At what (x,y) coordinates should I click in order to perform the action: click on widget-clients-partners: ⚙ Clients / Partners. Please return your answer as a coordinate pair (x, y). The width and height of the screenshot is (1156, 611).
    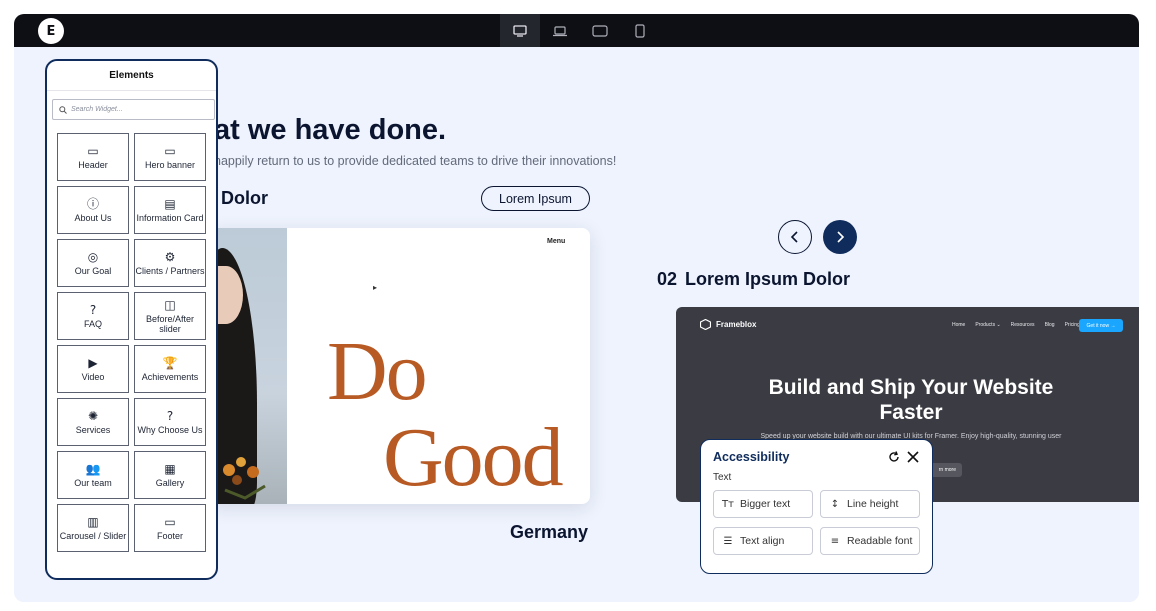
    Looking at the image, I should click on (170, 263).